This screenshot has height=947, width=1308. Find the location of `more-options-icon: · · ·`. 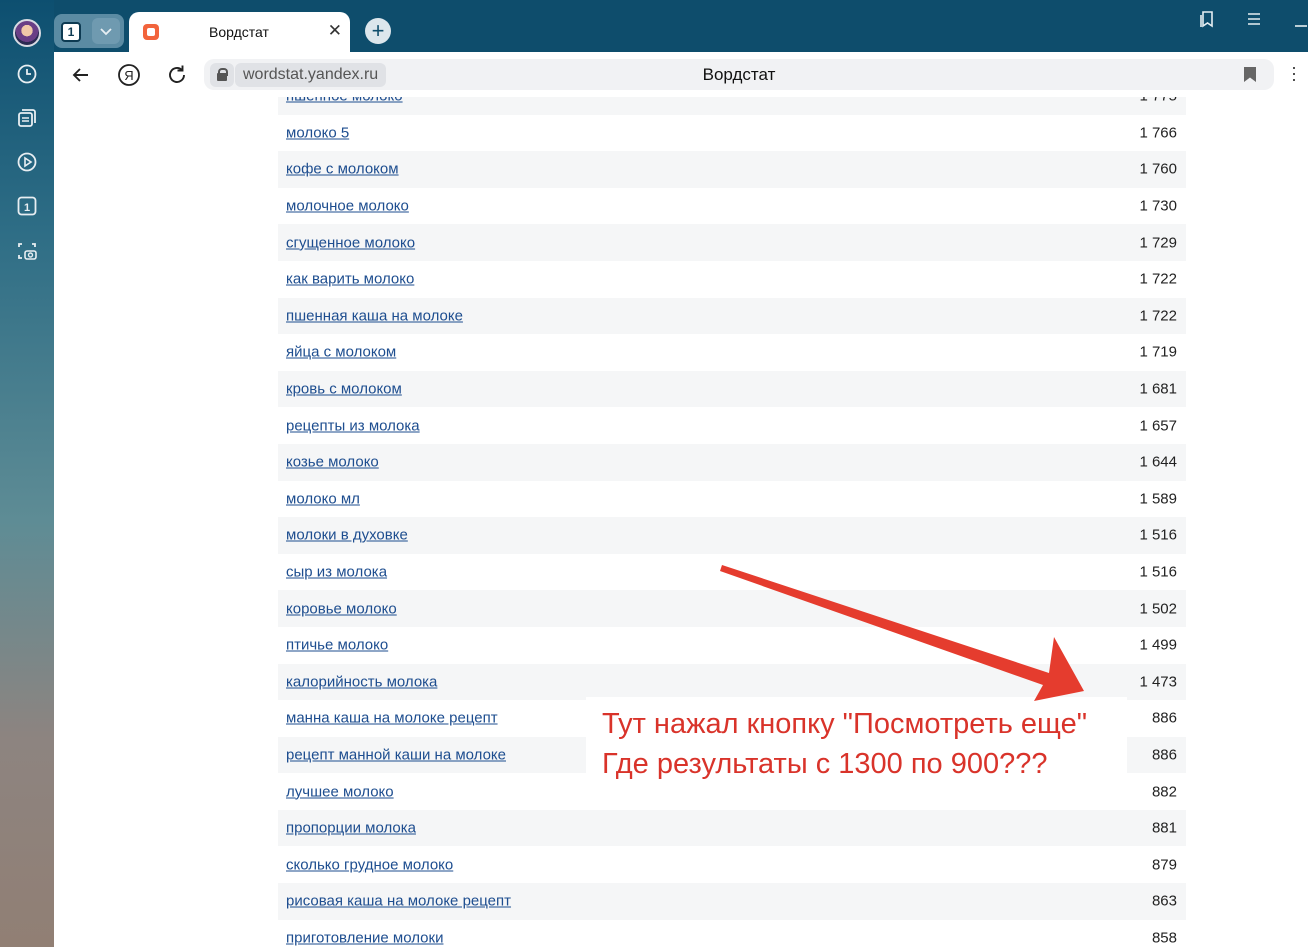

more-options-icon: · · · is located at coordinates (1294, 73).